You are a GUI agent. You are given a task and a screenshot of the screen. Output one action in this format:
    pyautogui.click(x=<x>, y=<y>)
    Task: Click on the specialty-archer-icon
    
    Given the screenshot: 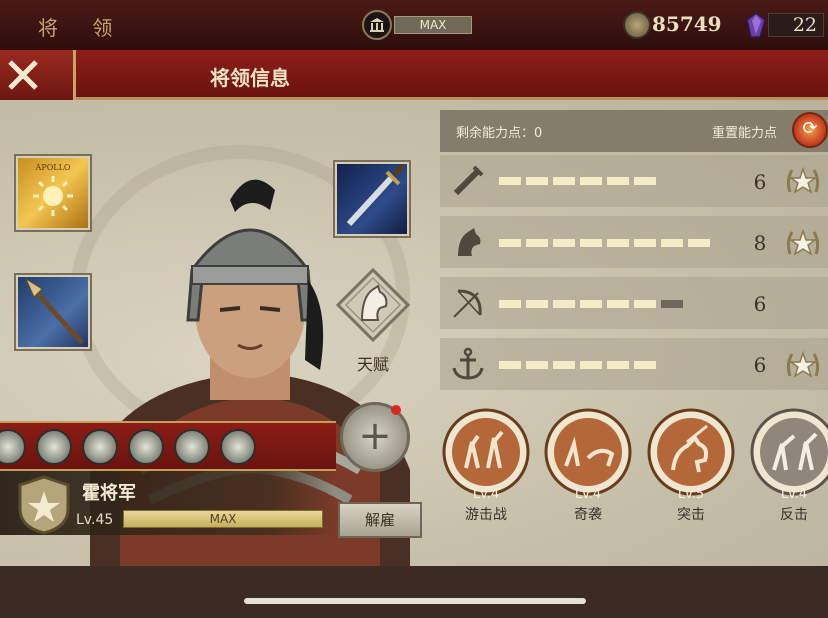 What is the action you would take?
    pyautogui.click(x=146, y=447)
    